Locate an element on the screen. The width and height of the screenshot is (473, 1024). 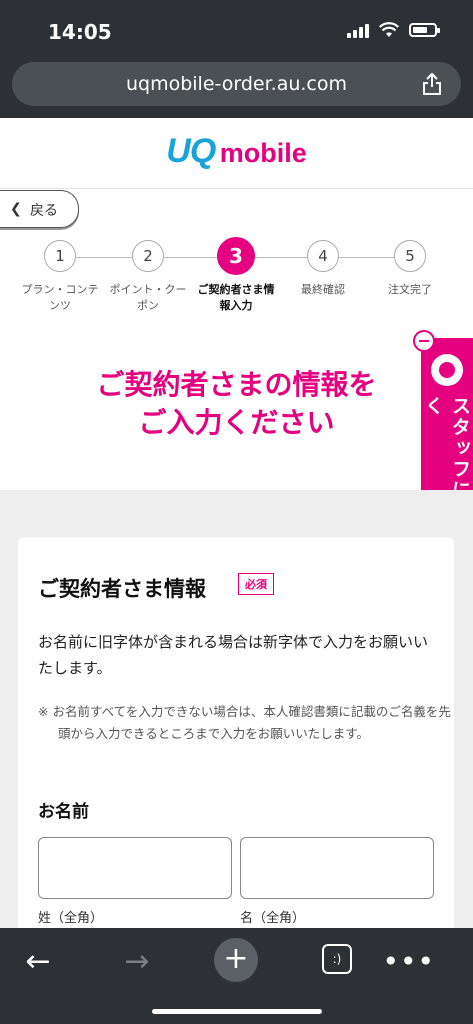
step-3: 3 ご契約者さま情報入力 is located at coordinates (236, 275).